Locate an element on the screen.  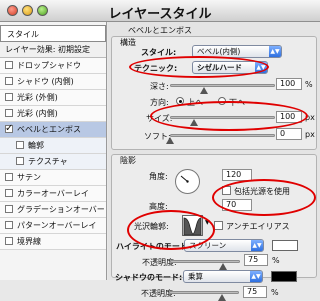
depth-slider-thumb is located at coordinates (204, 90).